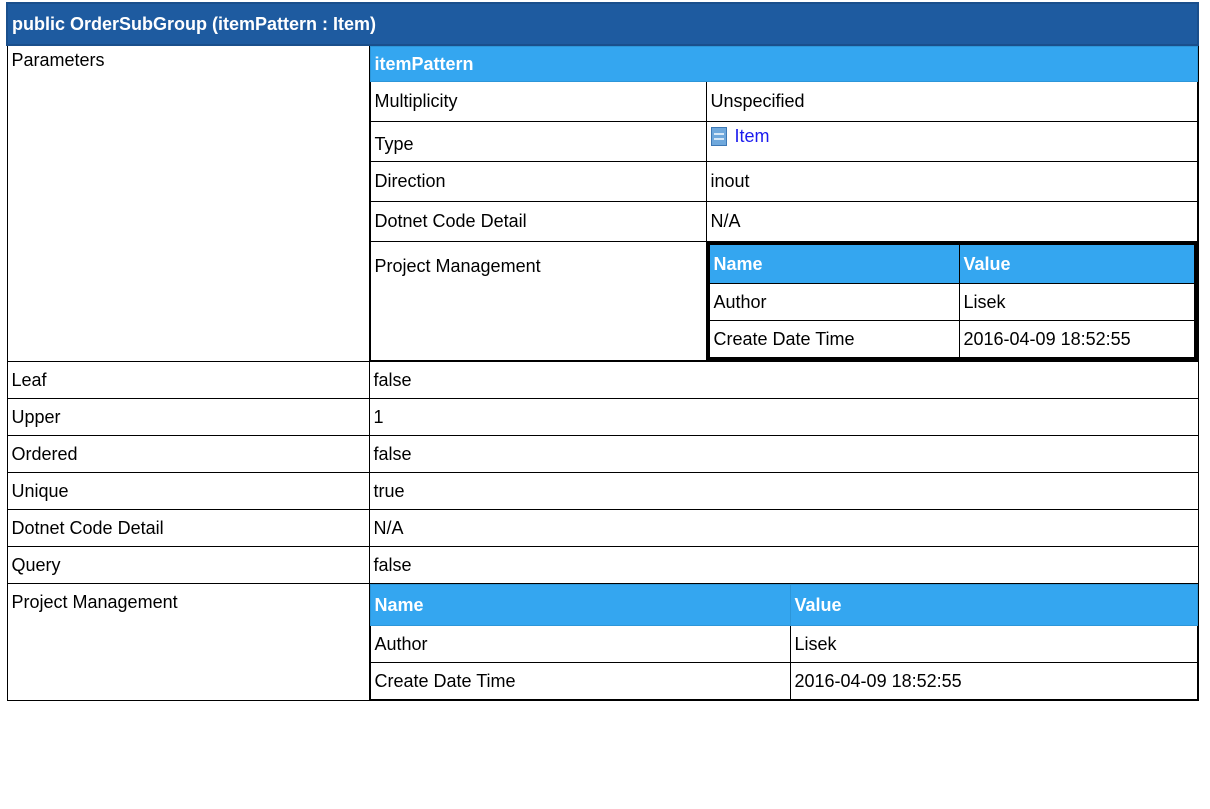  What do you see at coordinates (783, 491) in the screenshot?
I see `property-value: true` at bounding box center [783, 491].